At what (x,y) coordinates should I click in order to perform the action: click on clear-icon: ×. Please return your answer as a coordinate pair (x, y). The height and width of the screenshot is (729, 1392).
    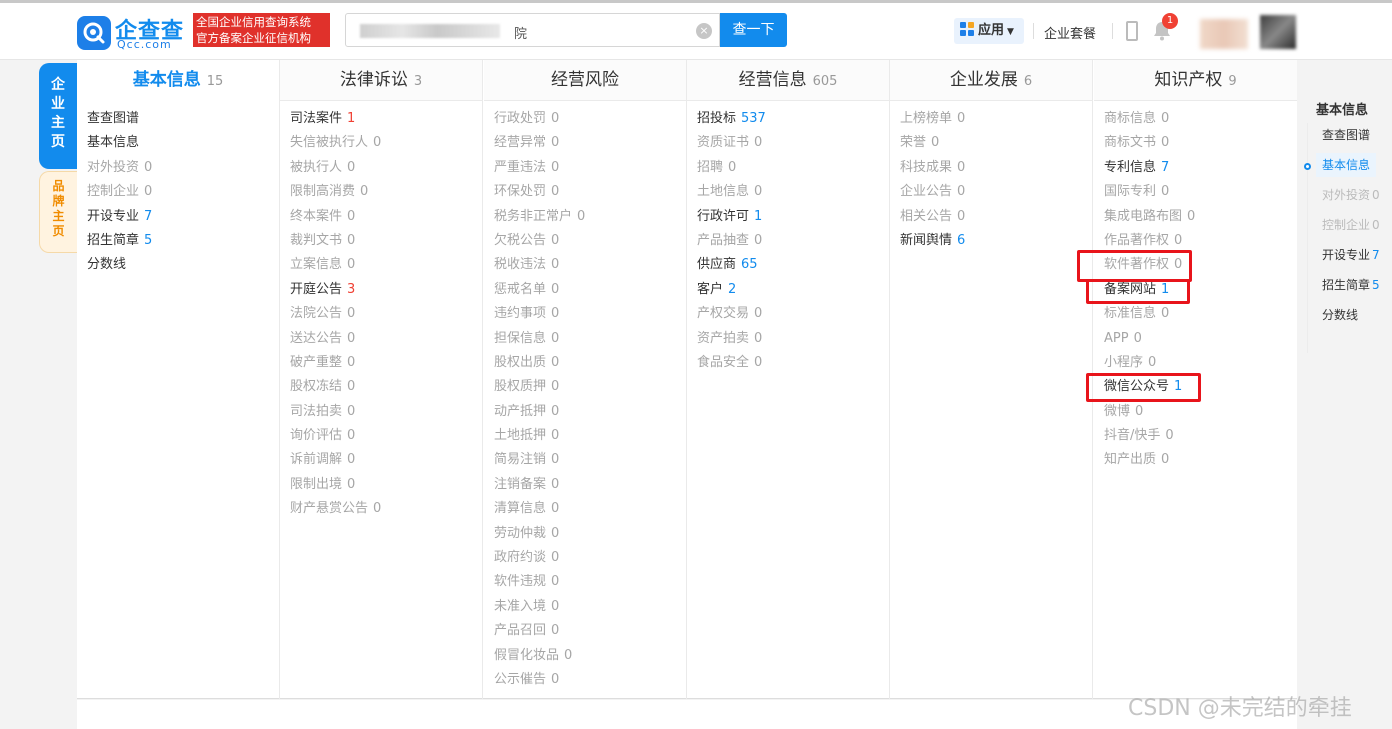
    Looking at the image, I should click on (704, 31).